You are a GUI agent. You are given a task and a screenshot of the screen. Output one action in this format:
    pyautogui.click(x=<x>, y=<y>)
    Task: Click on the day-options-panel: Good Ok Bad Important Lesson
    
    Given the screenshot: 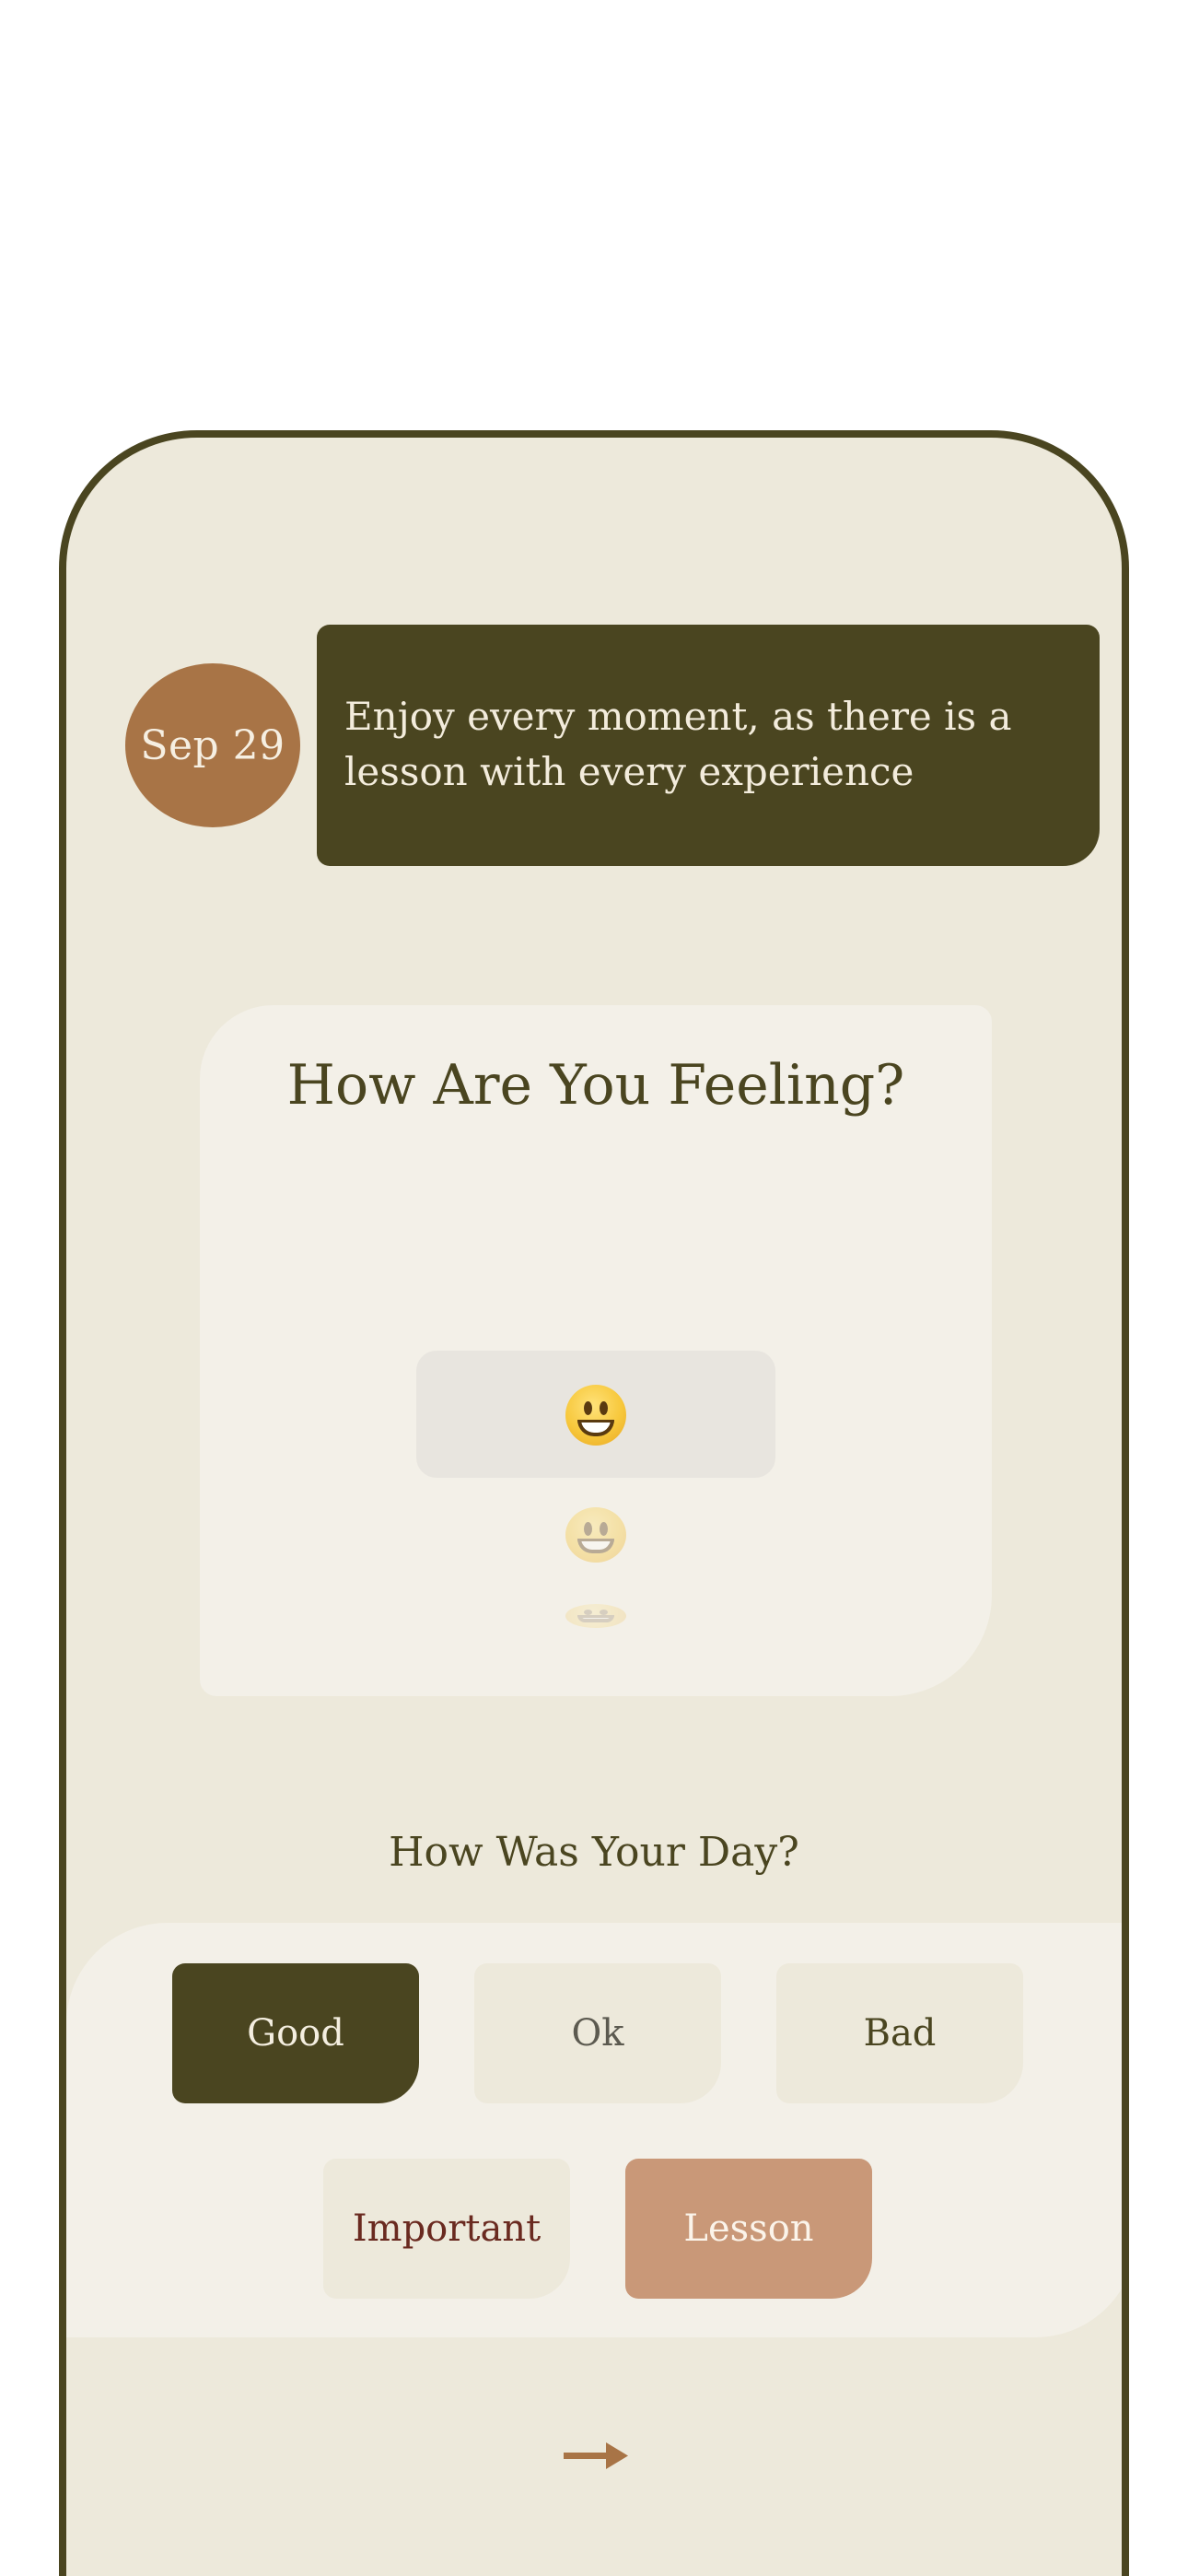 What is the action you would take?
    pyautogui.click(x=594, y=2130)
    